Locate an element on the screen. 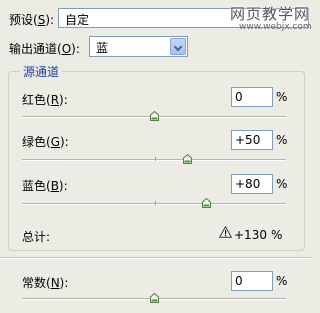  green-label-text: 绿色( is located at coordinates (36, 142).